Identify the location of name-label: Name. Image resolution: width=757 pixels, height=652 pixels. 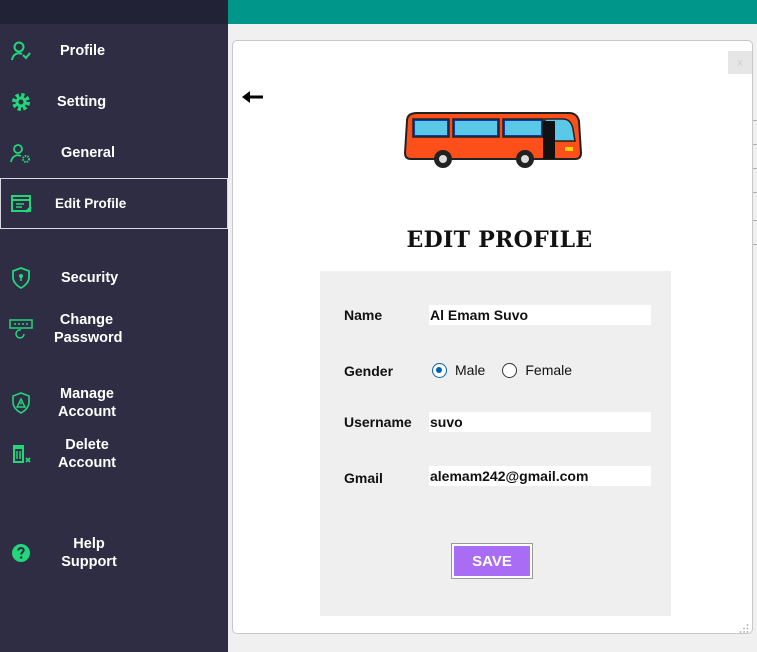
(363, 315).